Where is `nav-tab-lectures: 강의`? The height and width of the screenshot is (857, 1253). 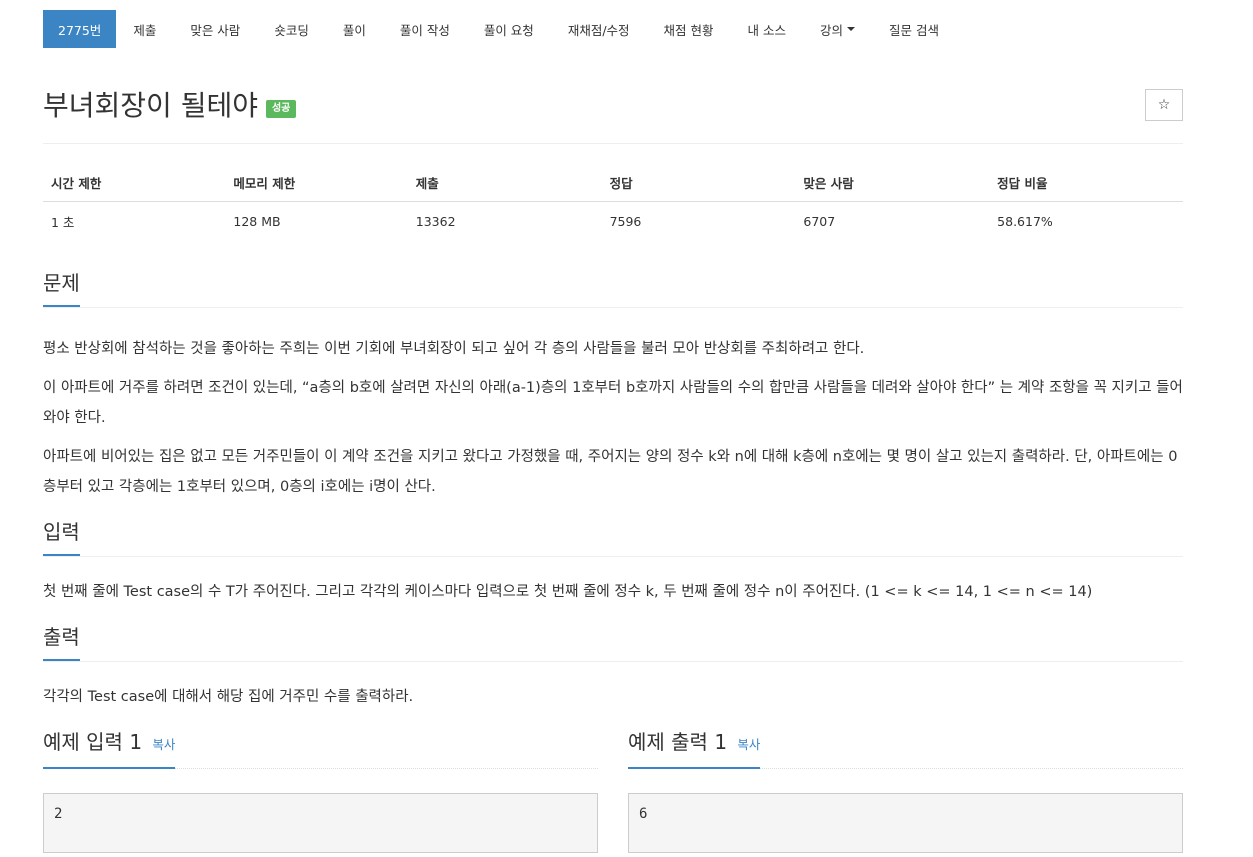
nav-tab-lectures: 강의 is located at coordinates (837, 29).